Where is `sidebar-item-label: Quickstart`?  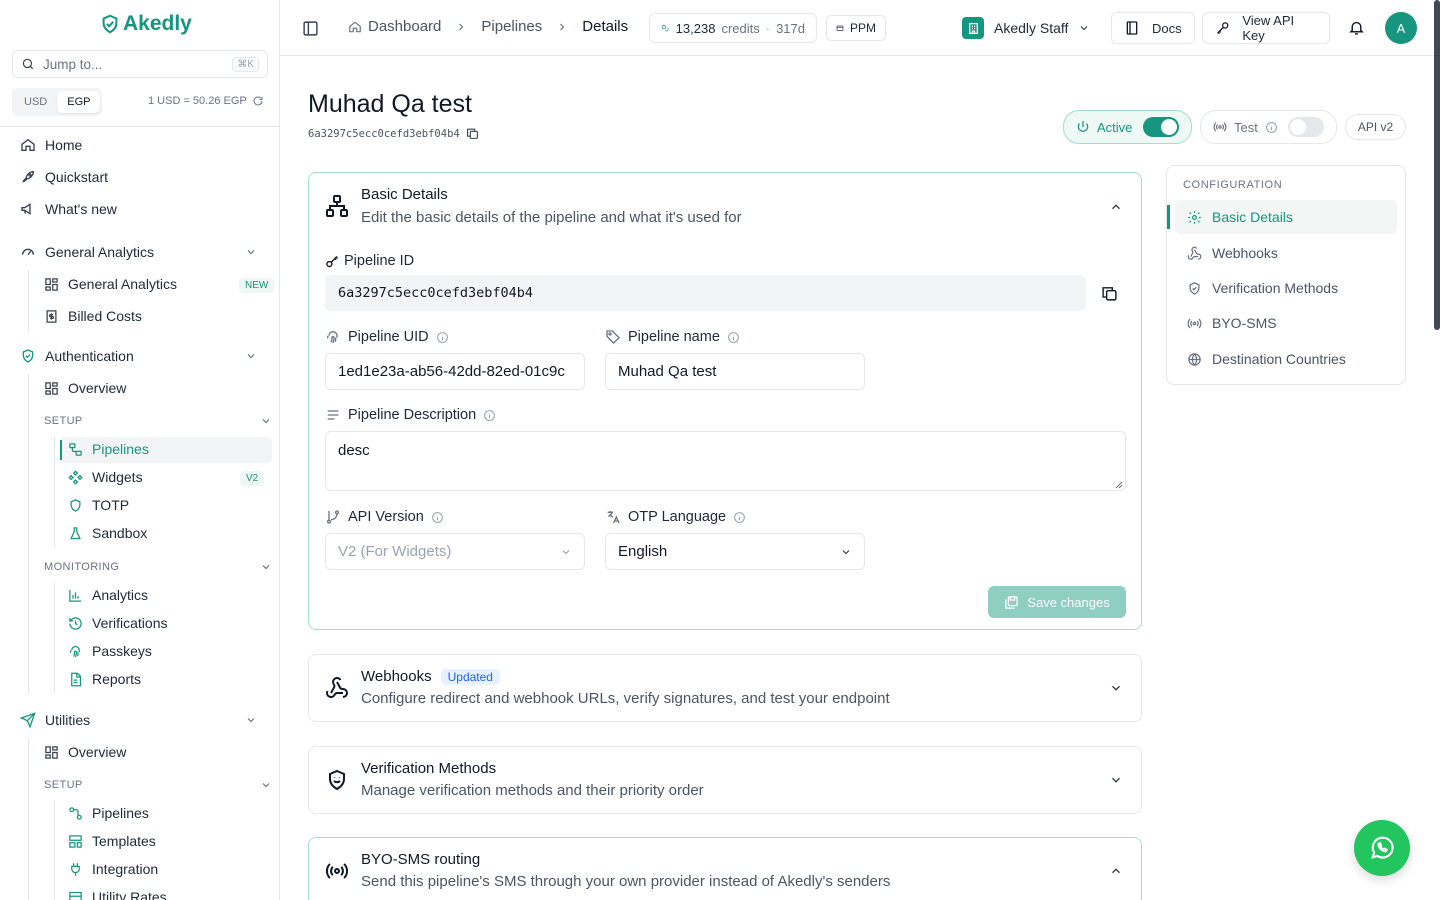
sidebar-item-label: Quickstart is located at coordinates (77, 177).